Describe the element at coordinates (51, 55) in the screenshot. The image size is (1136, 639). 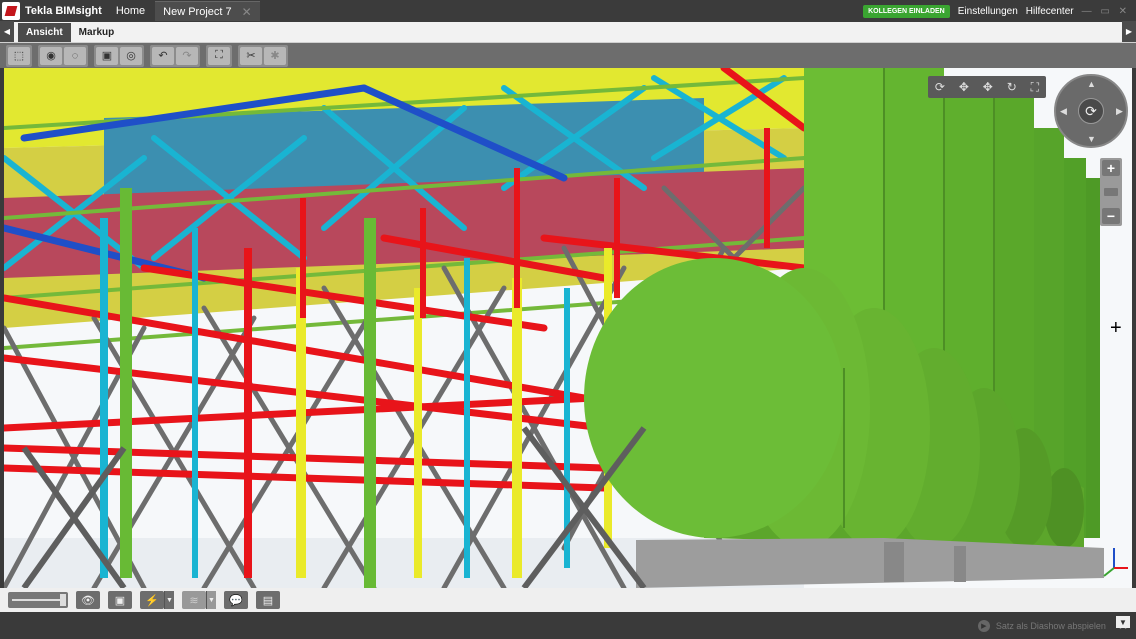
I see `show-icon: ◉` at that location.